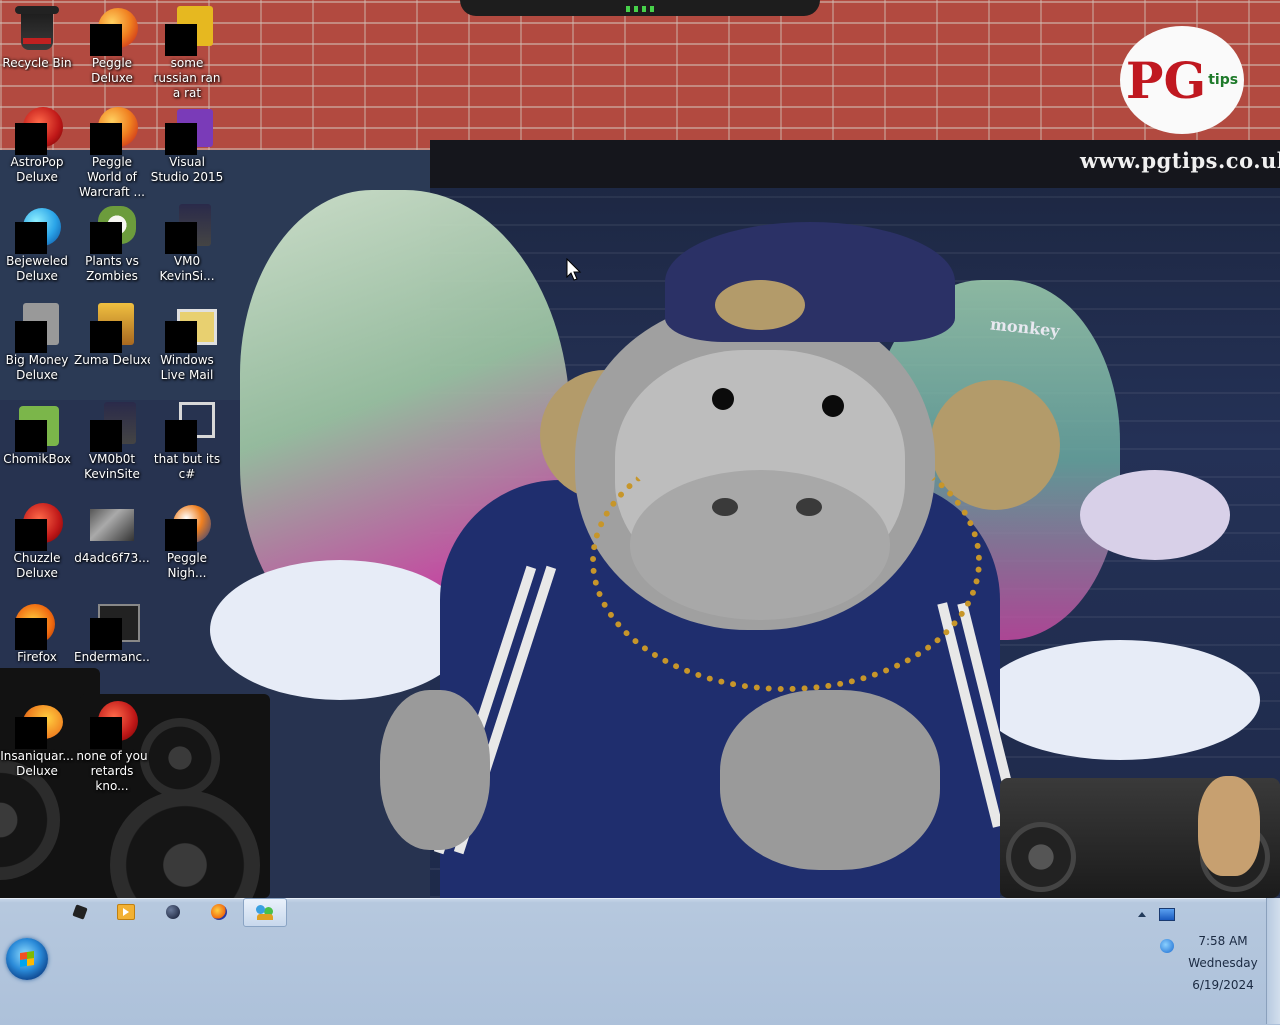  I want to click on astropop-icon, so click(38, 130).